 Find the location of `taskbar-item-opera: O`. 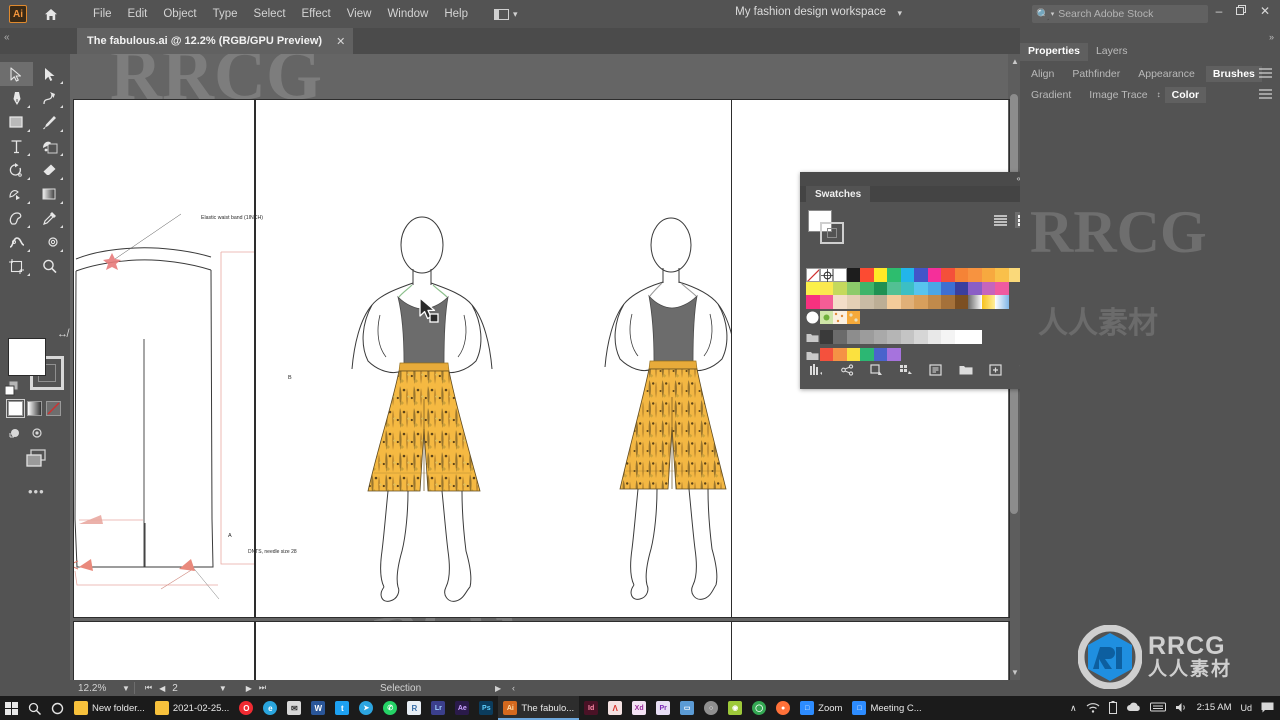

taskbar-item-opera: O is located at coordinates (246, 708).